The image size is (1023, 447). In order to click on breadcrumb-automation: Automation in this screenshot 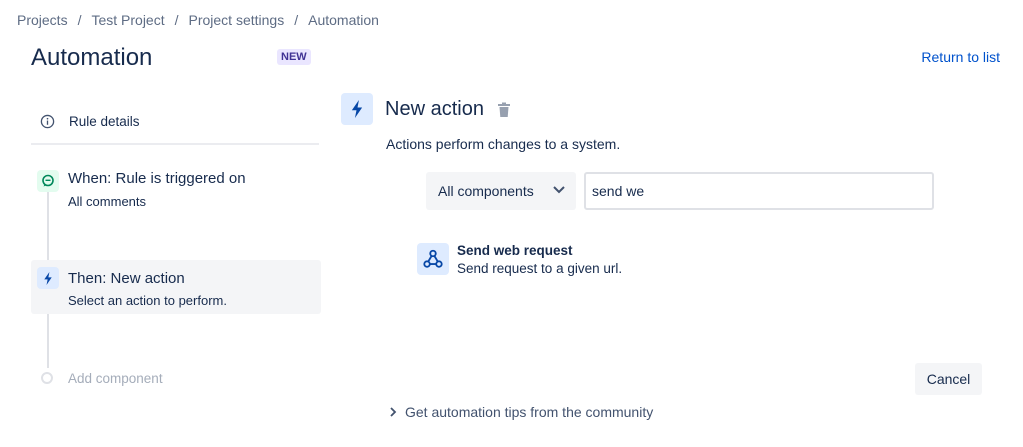, I will do `click(343, 20)`.